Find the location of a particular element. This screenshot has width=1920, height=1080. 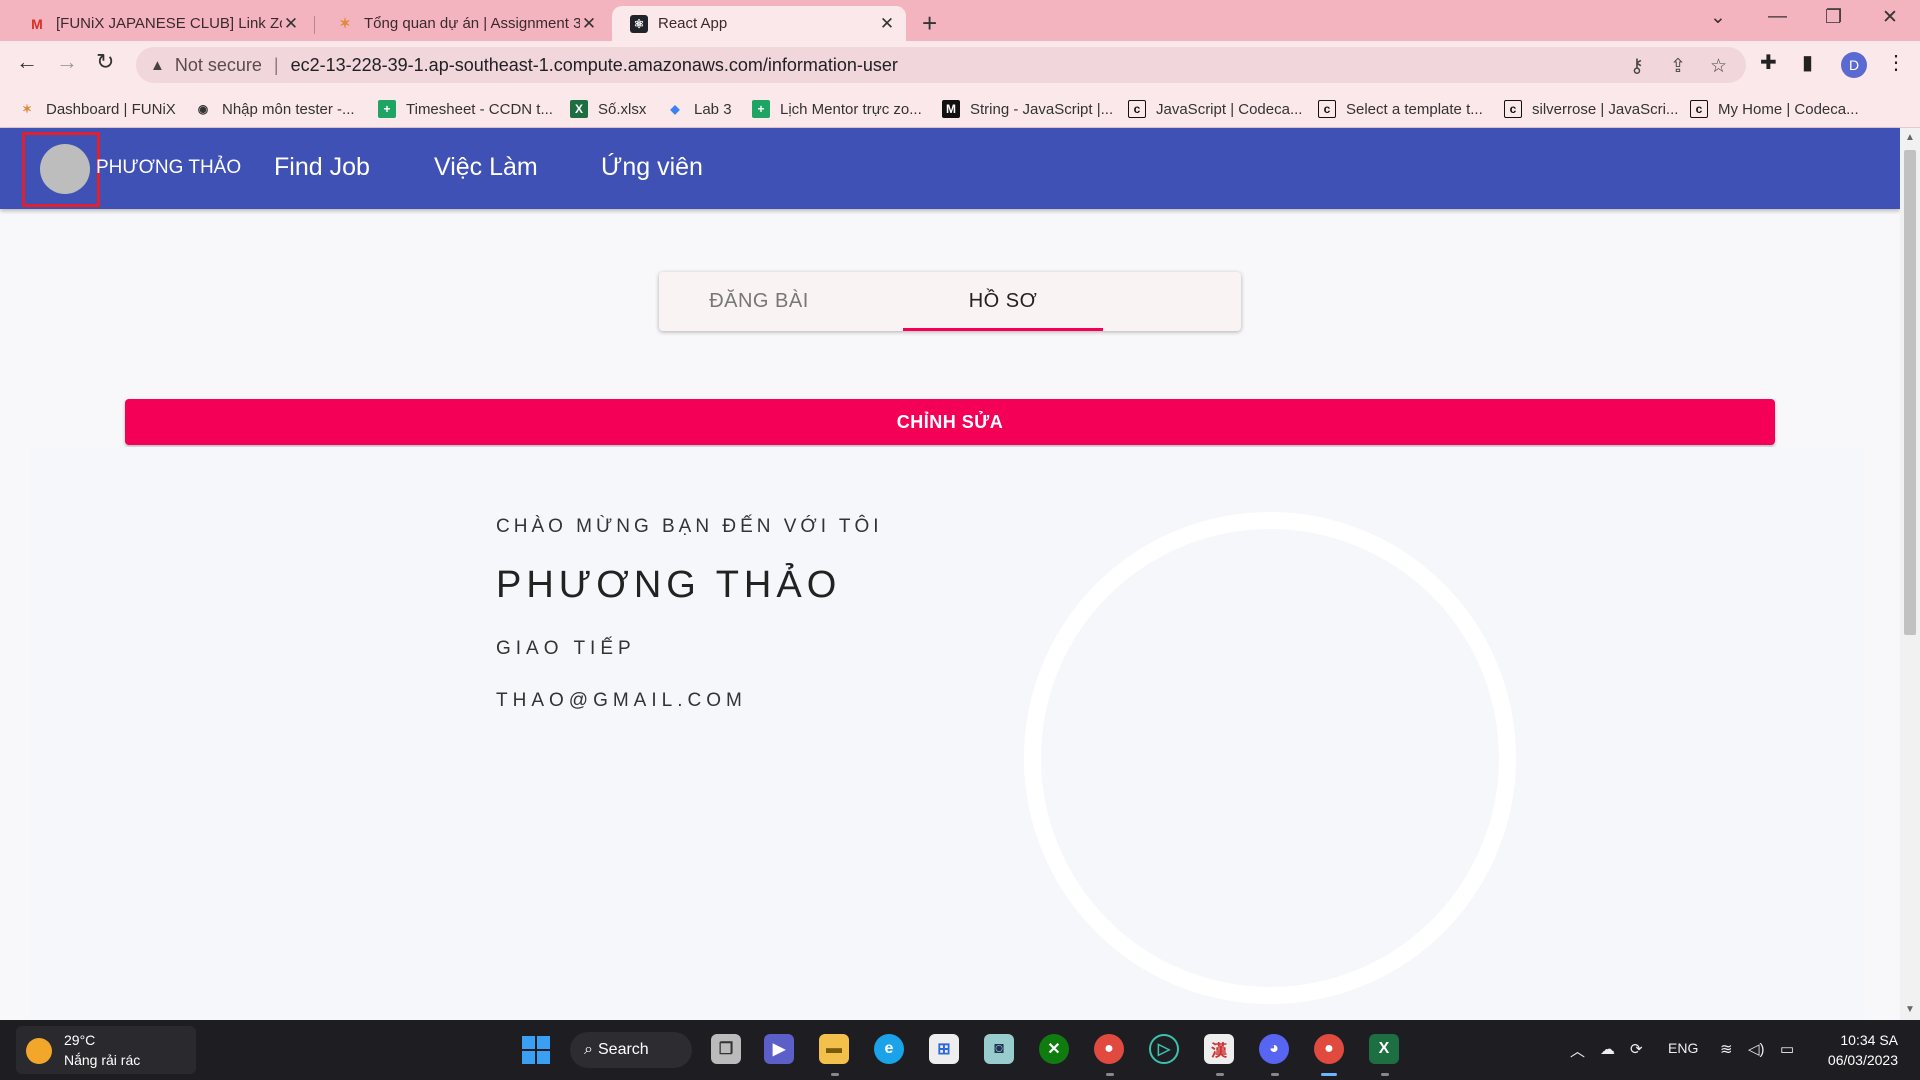

tab-indicator is located at coordinates (1003, 329).